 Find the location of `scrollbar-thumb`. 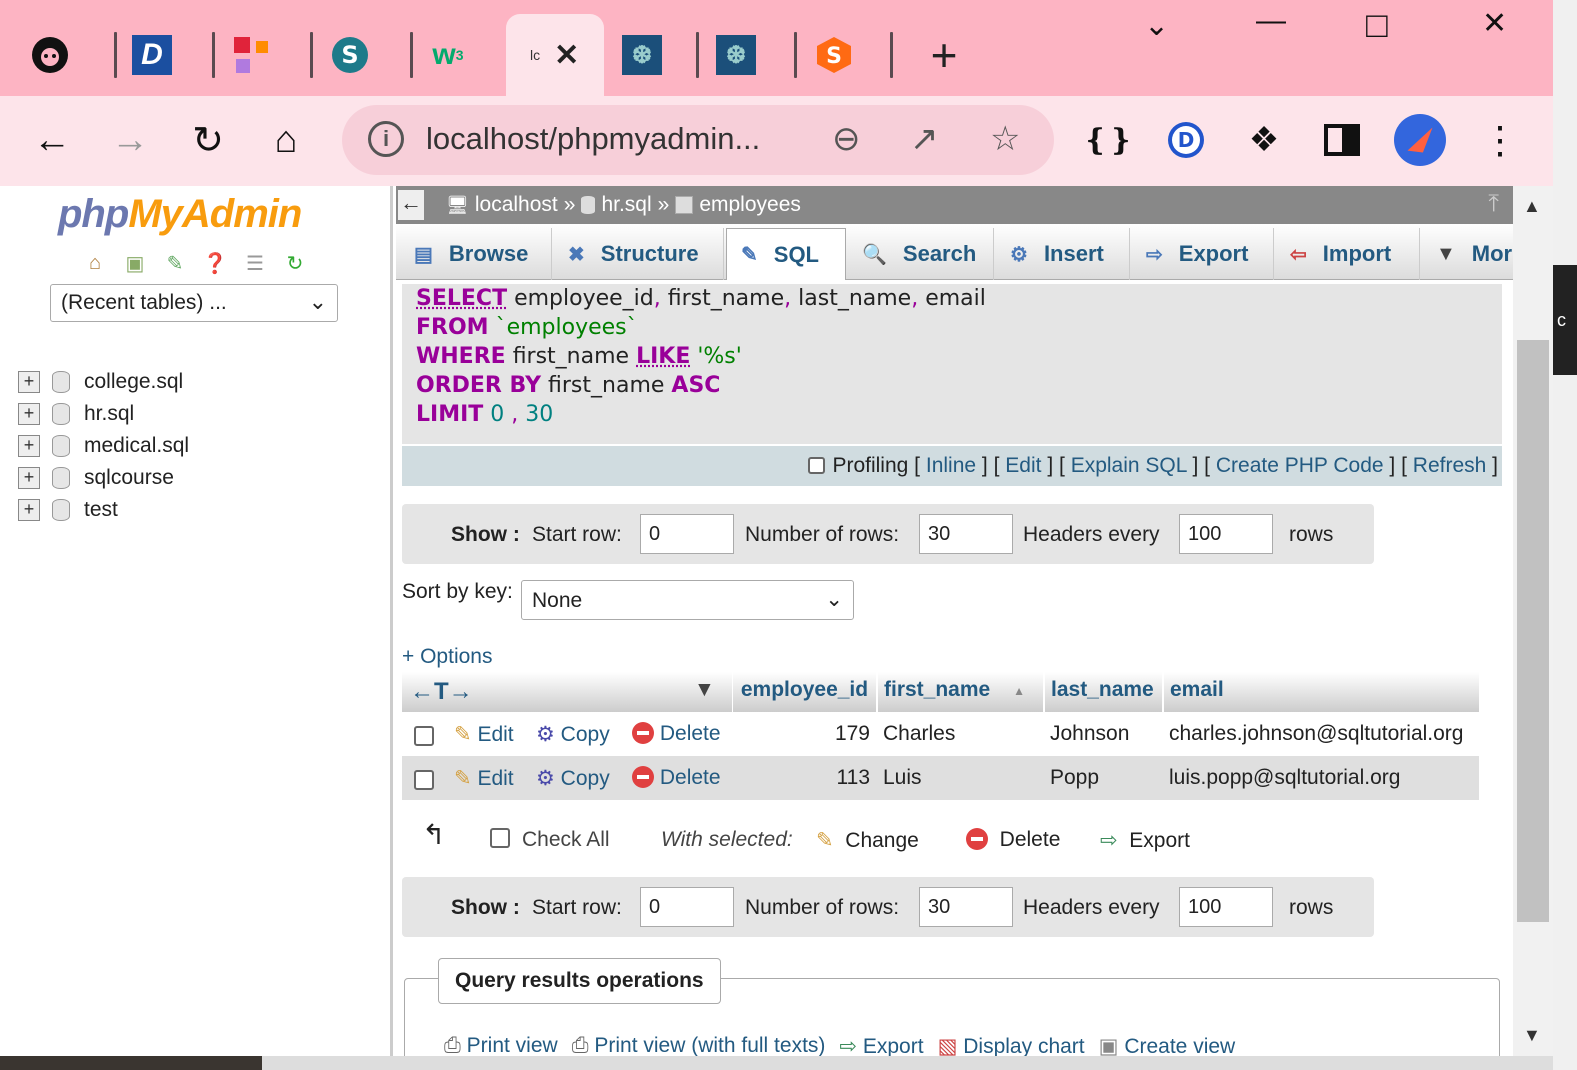

scrollbar-thumb is located at coordinates (1533, 631).